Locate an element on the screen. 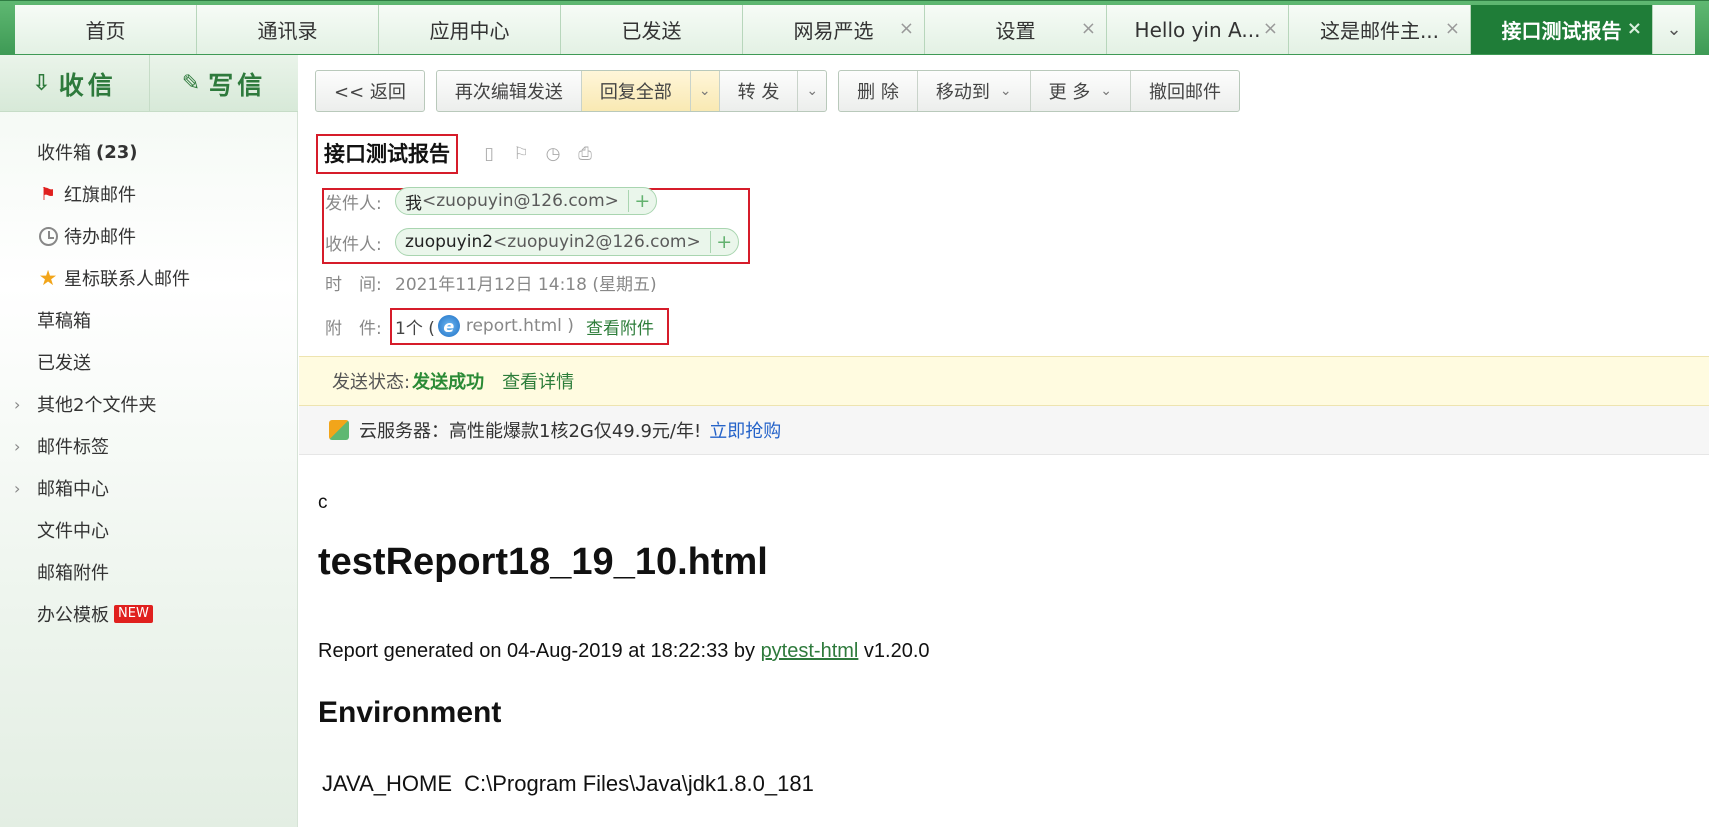 The width and height of the screenshot is (1709, 827). bookmark-icon: ▯ is located at coordinates (489, 154).